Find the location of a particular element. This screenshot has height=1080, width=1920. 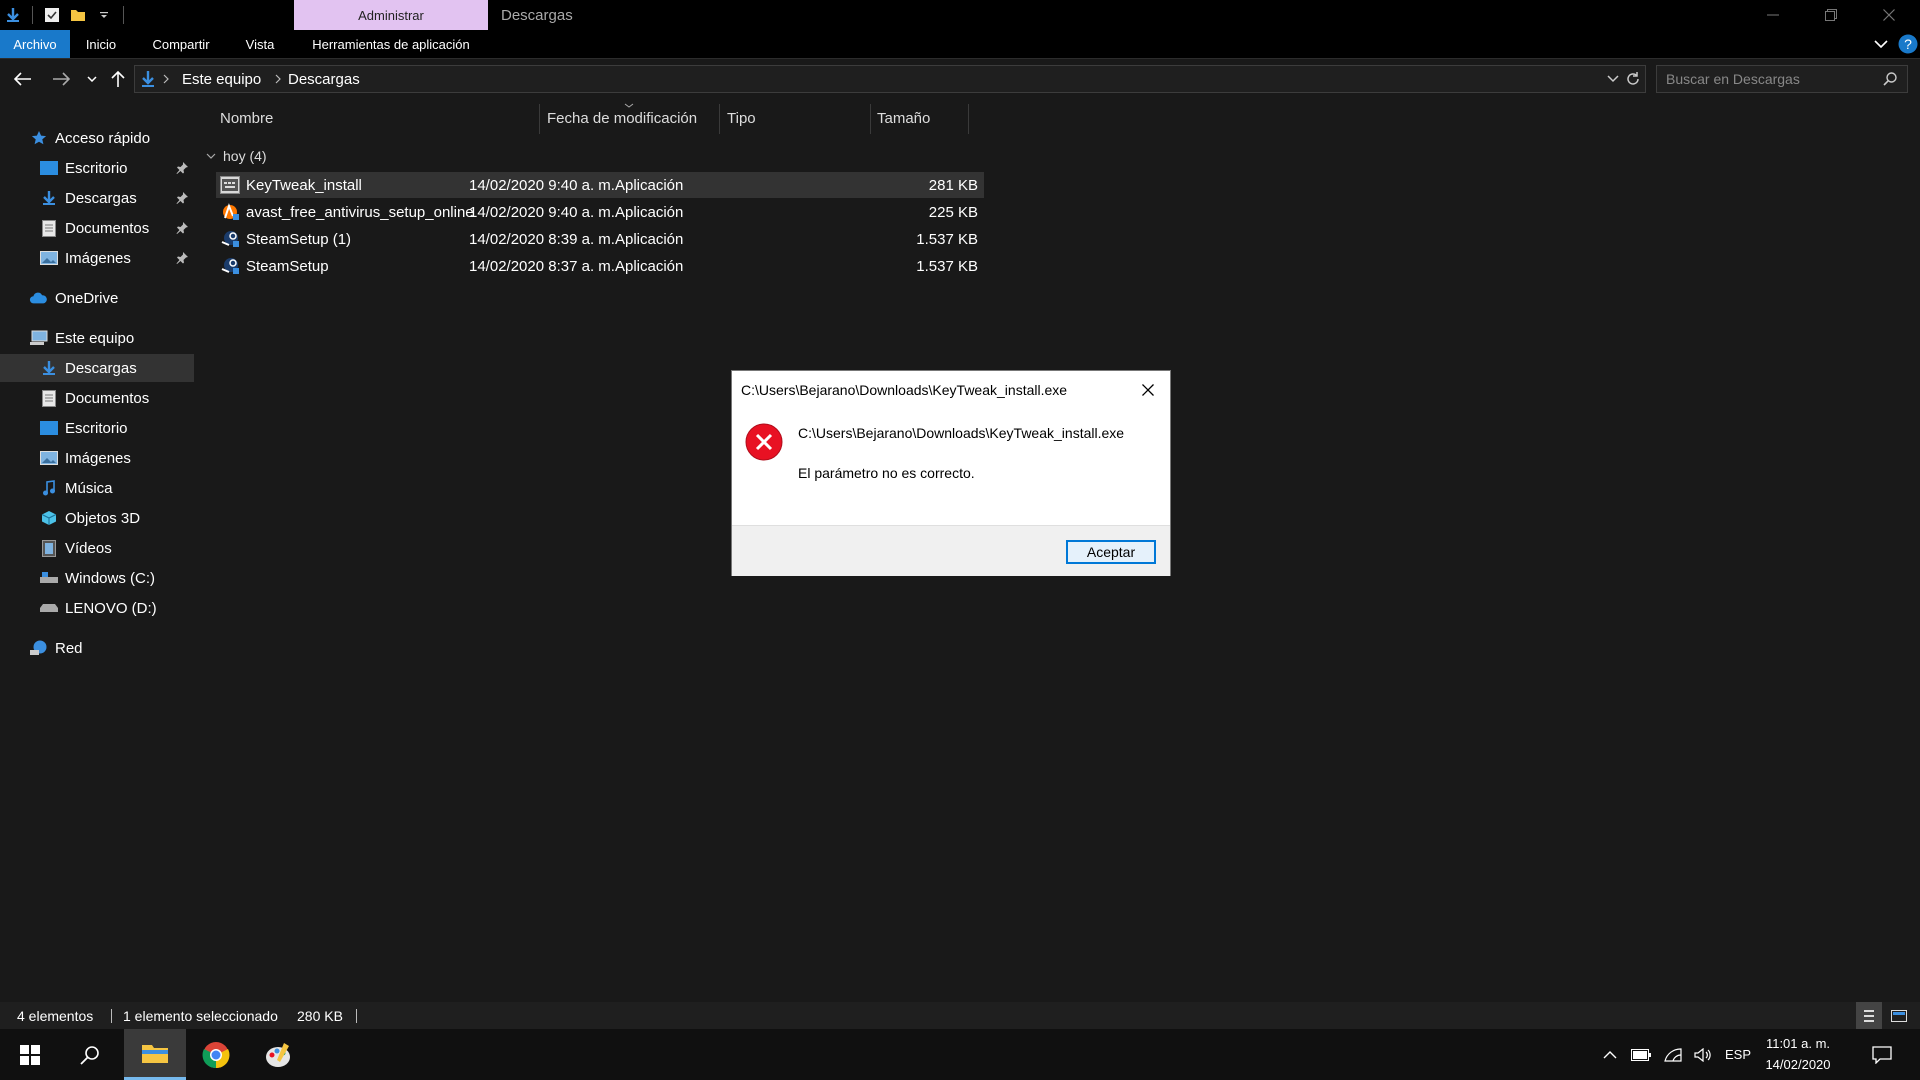

wifi-icon is located at coordinates (1673, 1054).